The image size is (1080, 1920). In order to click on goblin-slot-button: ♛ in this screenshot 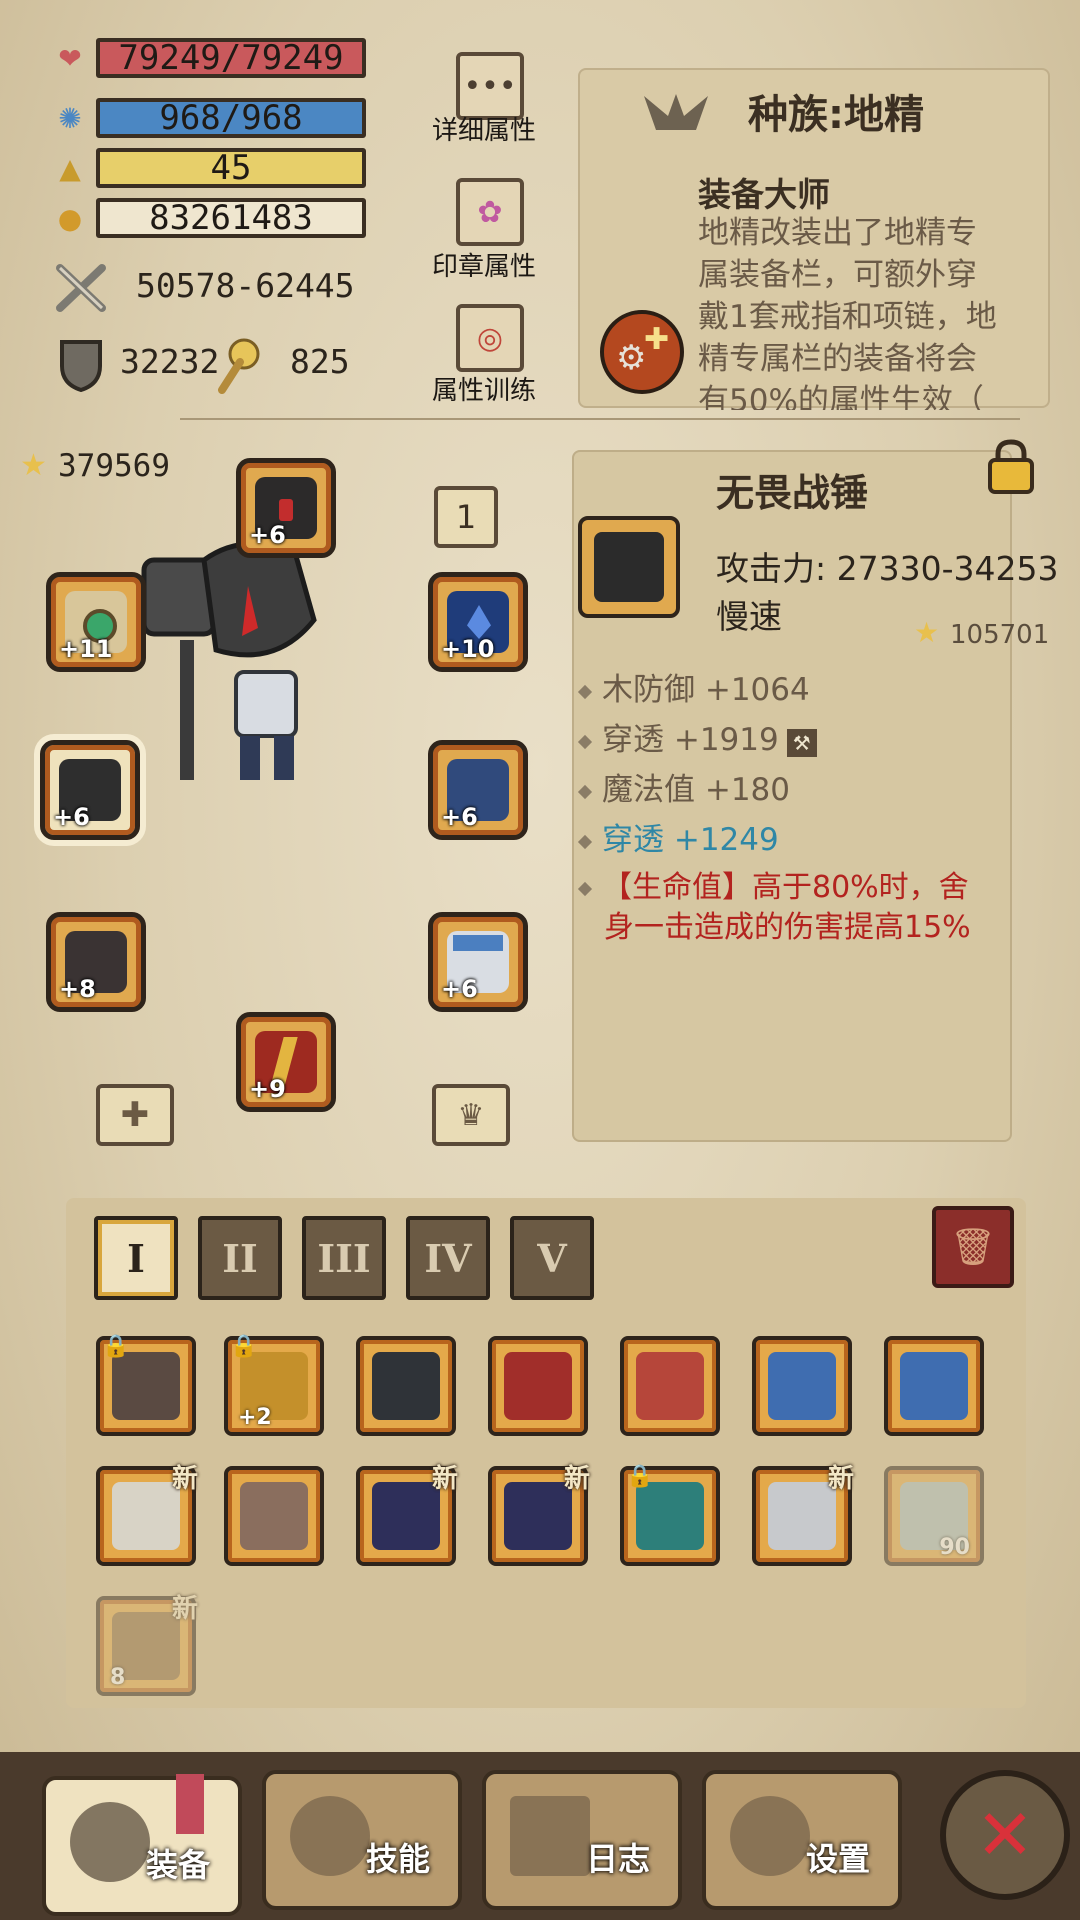, I will do `click(471, 1115)`.